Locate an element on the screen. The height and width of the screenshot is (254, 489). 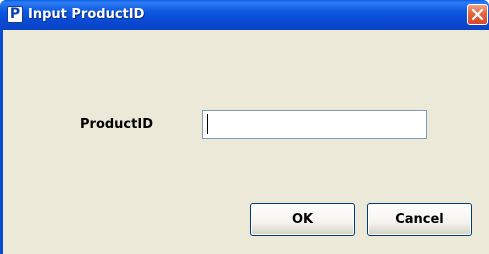
app-icon-letter: P is located at coordinates (15, 14).